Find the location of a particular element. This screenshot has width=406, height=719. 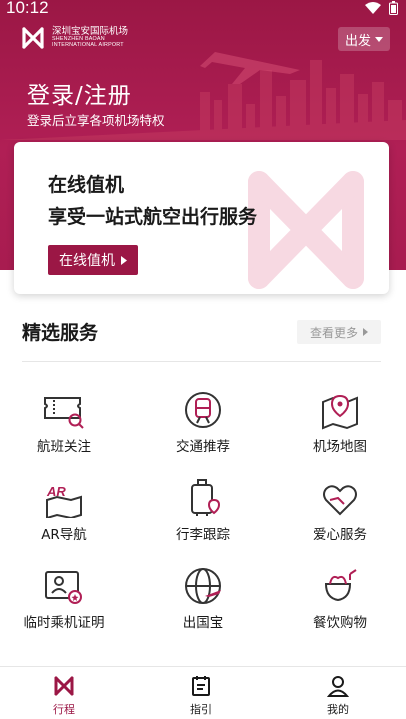

ticket-search-icon is located at coordinates (64, 413).